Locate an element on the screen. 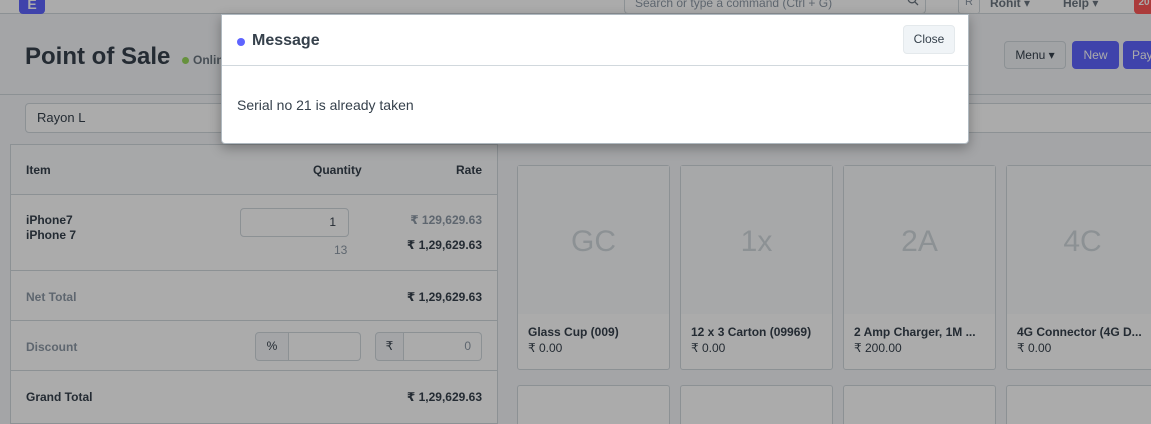 The width and height of the screenshot is (1151, 424). close-button: Close is located at coordinates (929, 39).